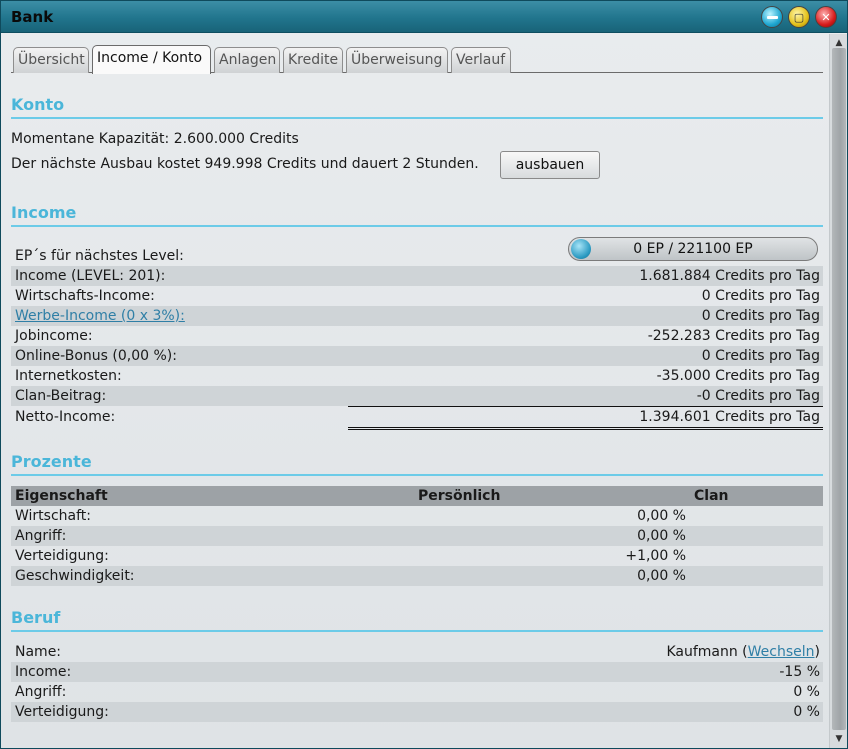  What do you see at coordinates (781, 652) in the screenshot?
I see `change-job-link: Wechseln` at bounding box center [781, 652].